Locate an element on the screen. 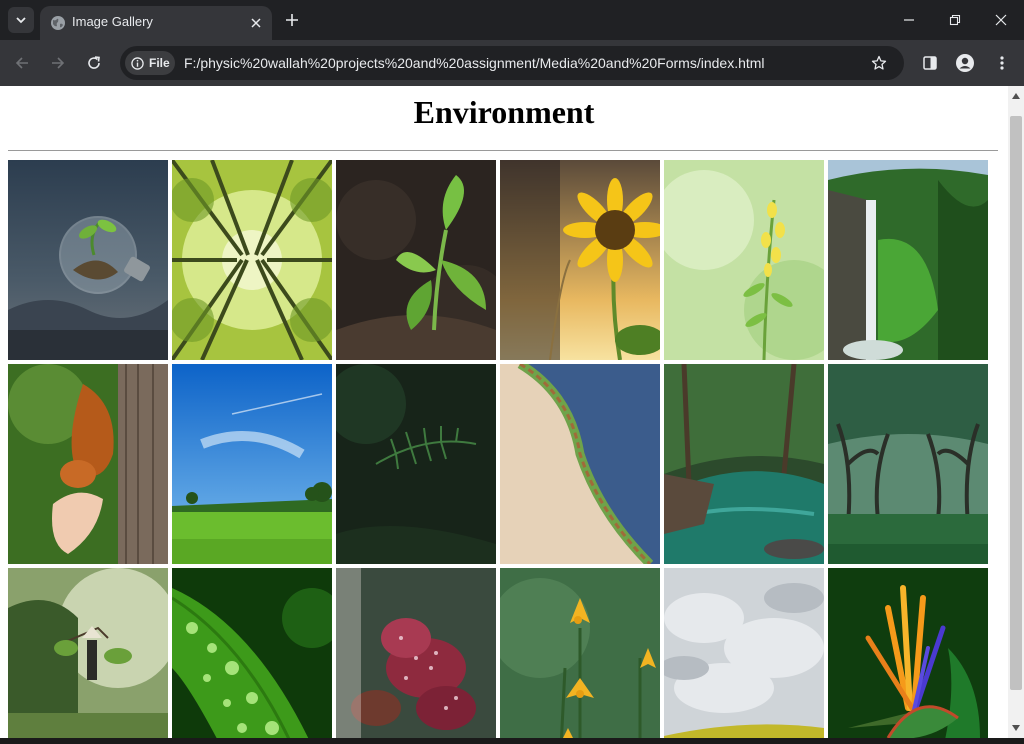  gallery-image-forest-river is located at coordinates (744, 464).